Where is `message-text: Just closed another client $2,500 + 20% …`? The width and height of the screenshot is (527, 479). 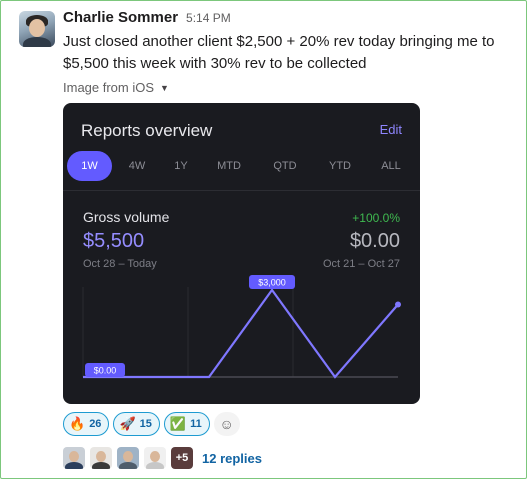 message-text: Just closed another client $2,500 + 20% … is located at coordinates (279, 52).